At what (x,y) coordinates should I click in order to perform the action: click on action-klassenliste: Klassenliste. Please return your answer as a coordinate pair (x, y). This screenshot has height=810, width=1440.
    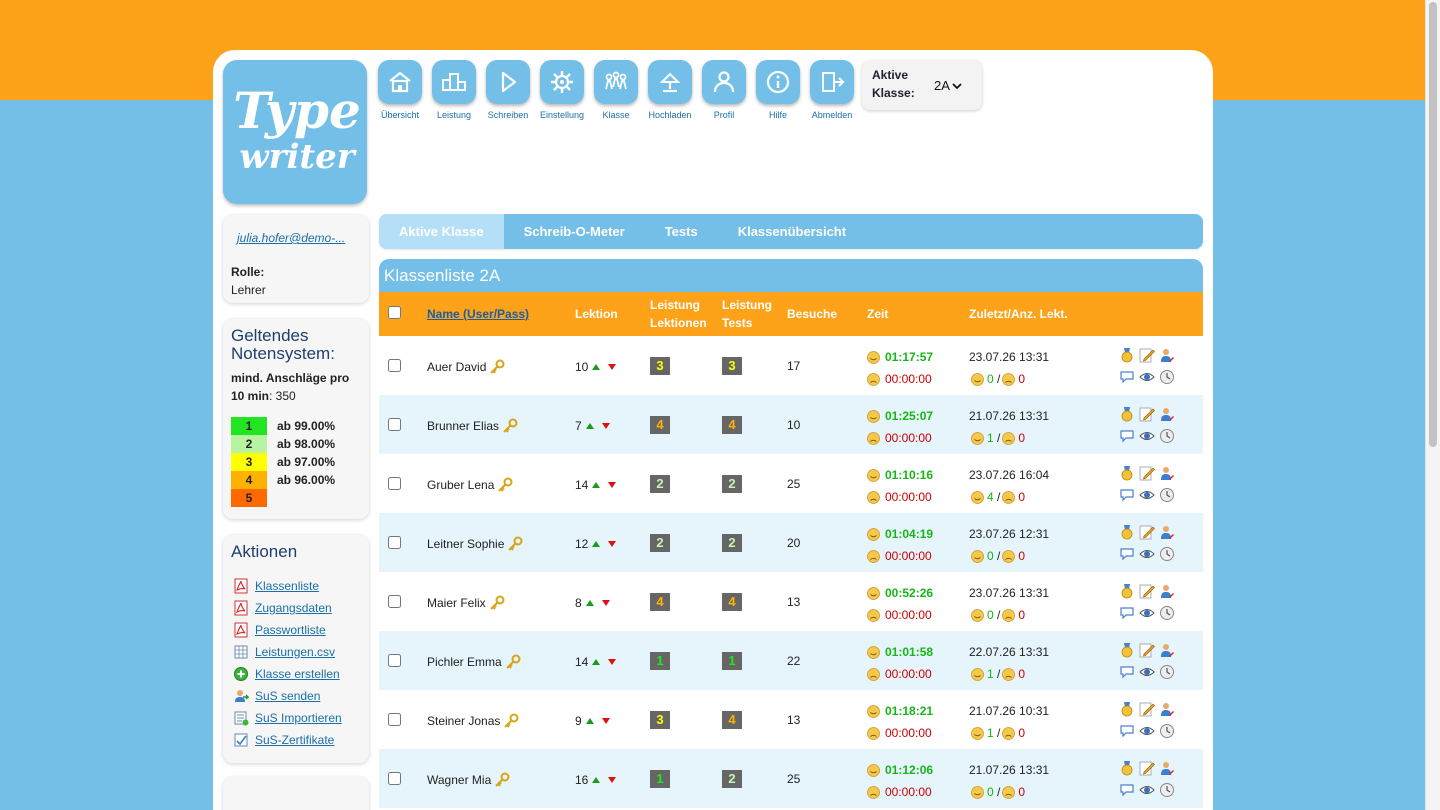
    Looking at the image, I should click on (296, 586).